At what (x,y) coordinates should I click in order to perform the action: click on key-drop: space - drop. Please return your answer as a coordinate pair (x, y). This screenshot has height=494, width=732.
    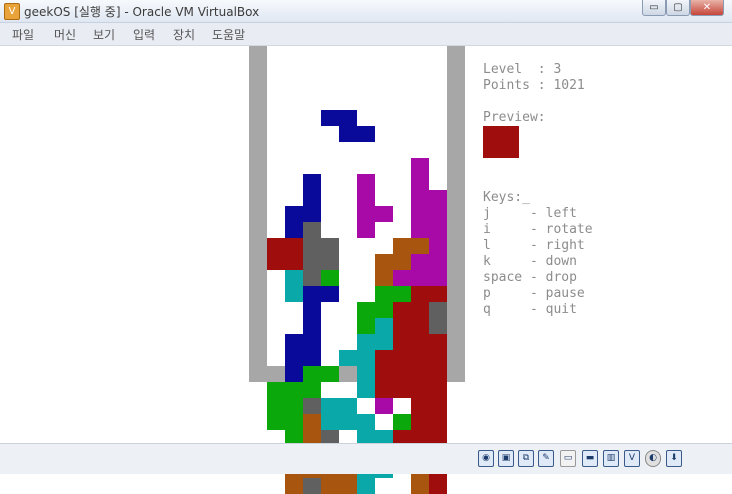
    Looking at the image, I should click on (530, 277).